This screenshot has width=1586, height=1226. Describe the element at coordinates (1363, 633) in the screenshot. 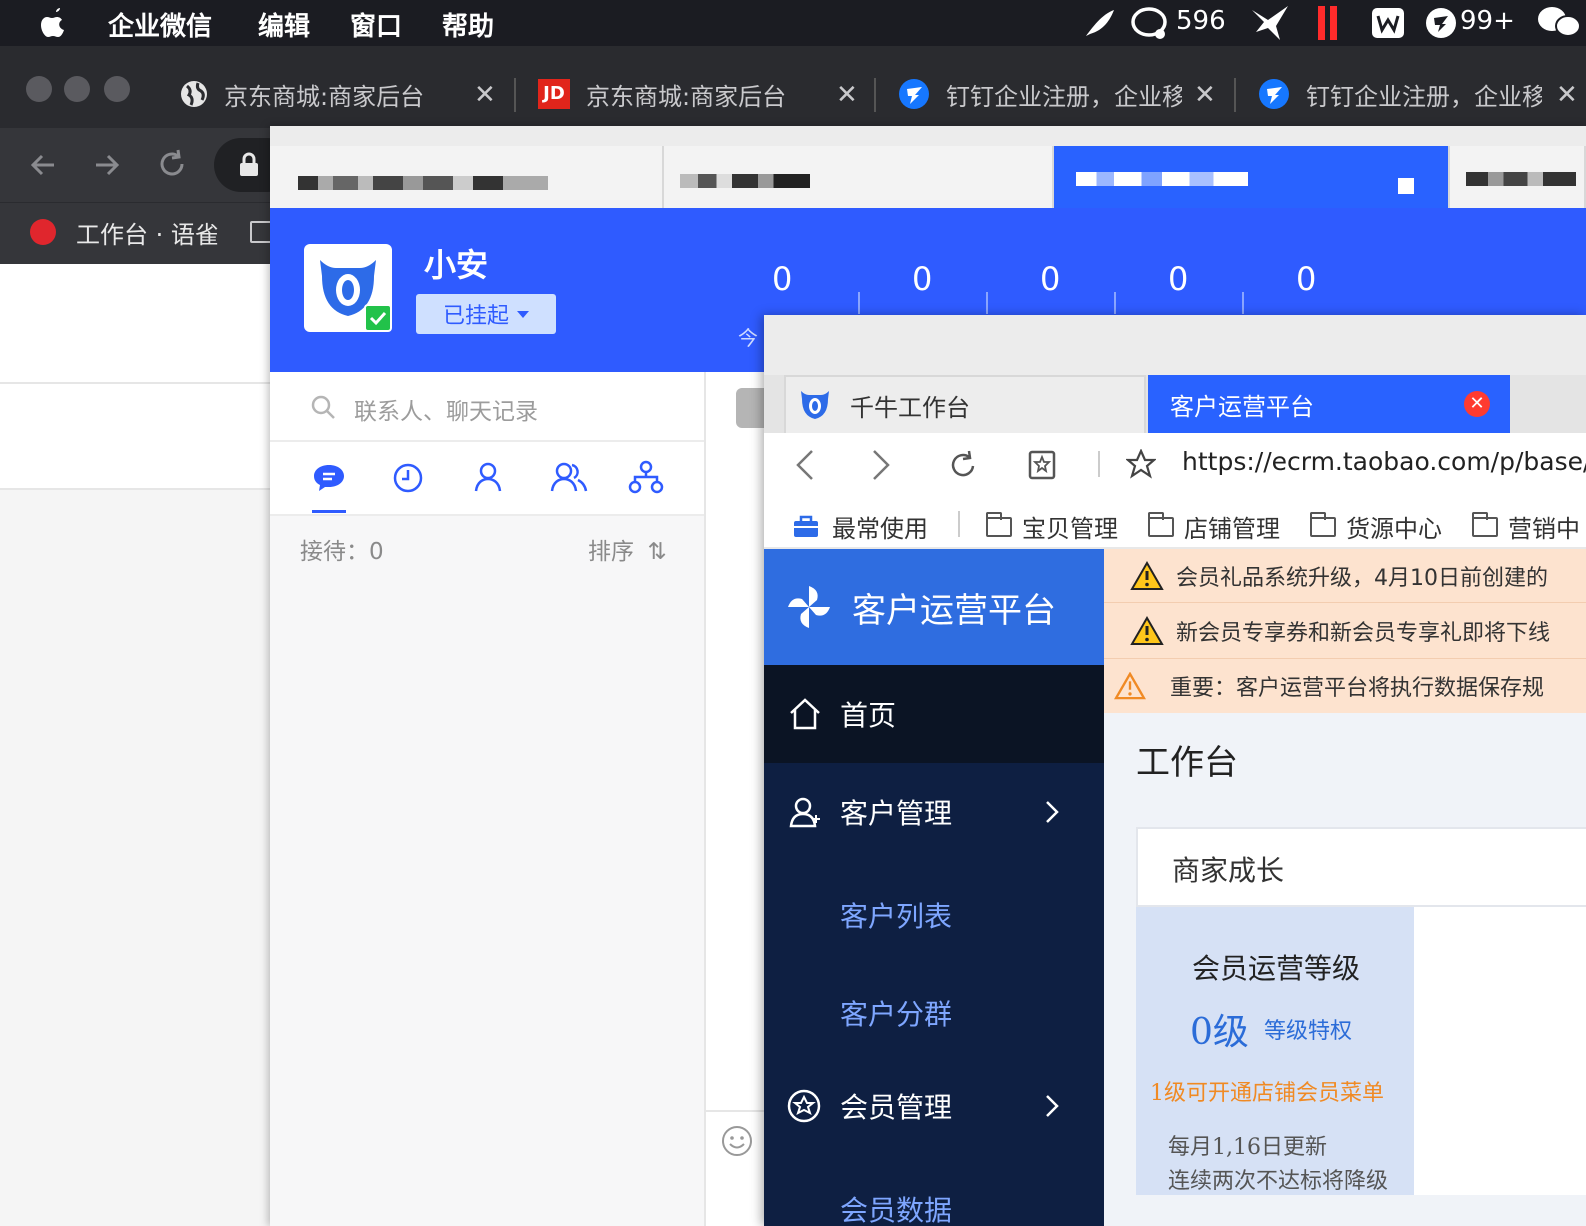

I see `notice-text: 新会员专享券和新会员专享礼即将下线` at that location.